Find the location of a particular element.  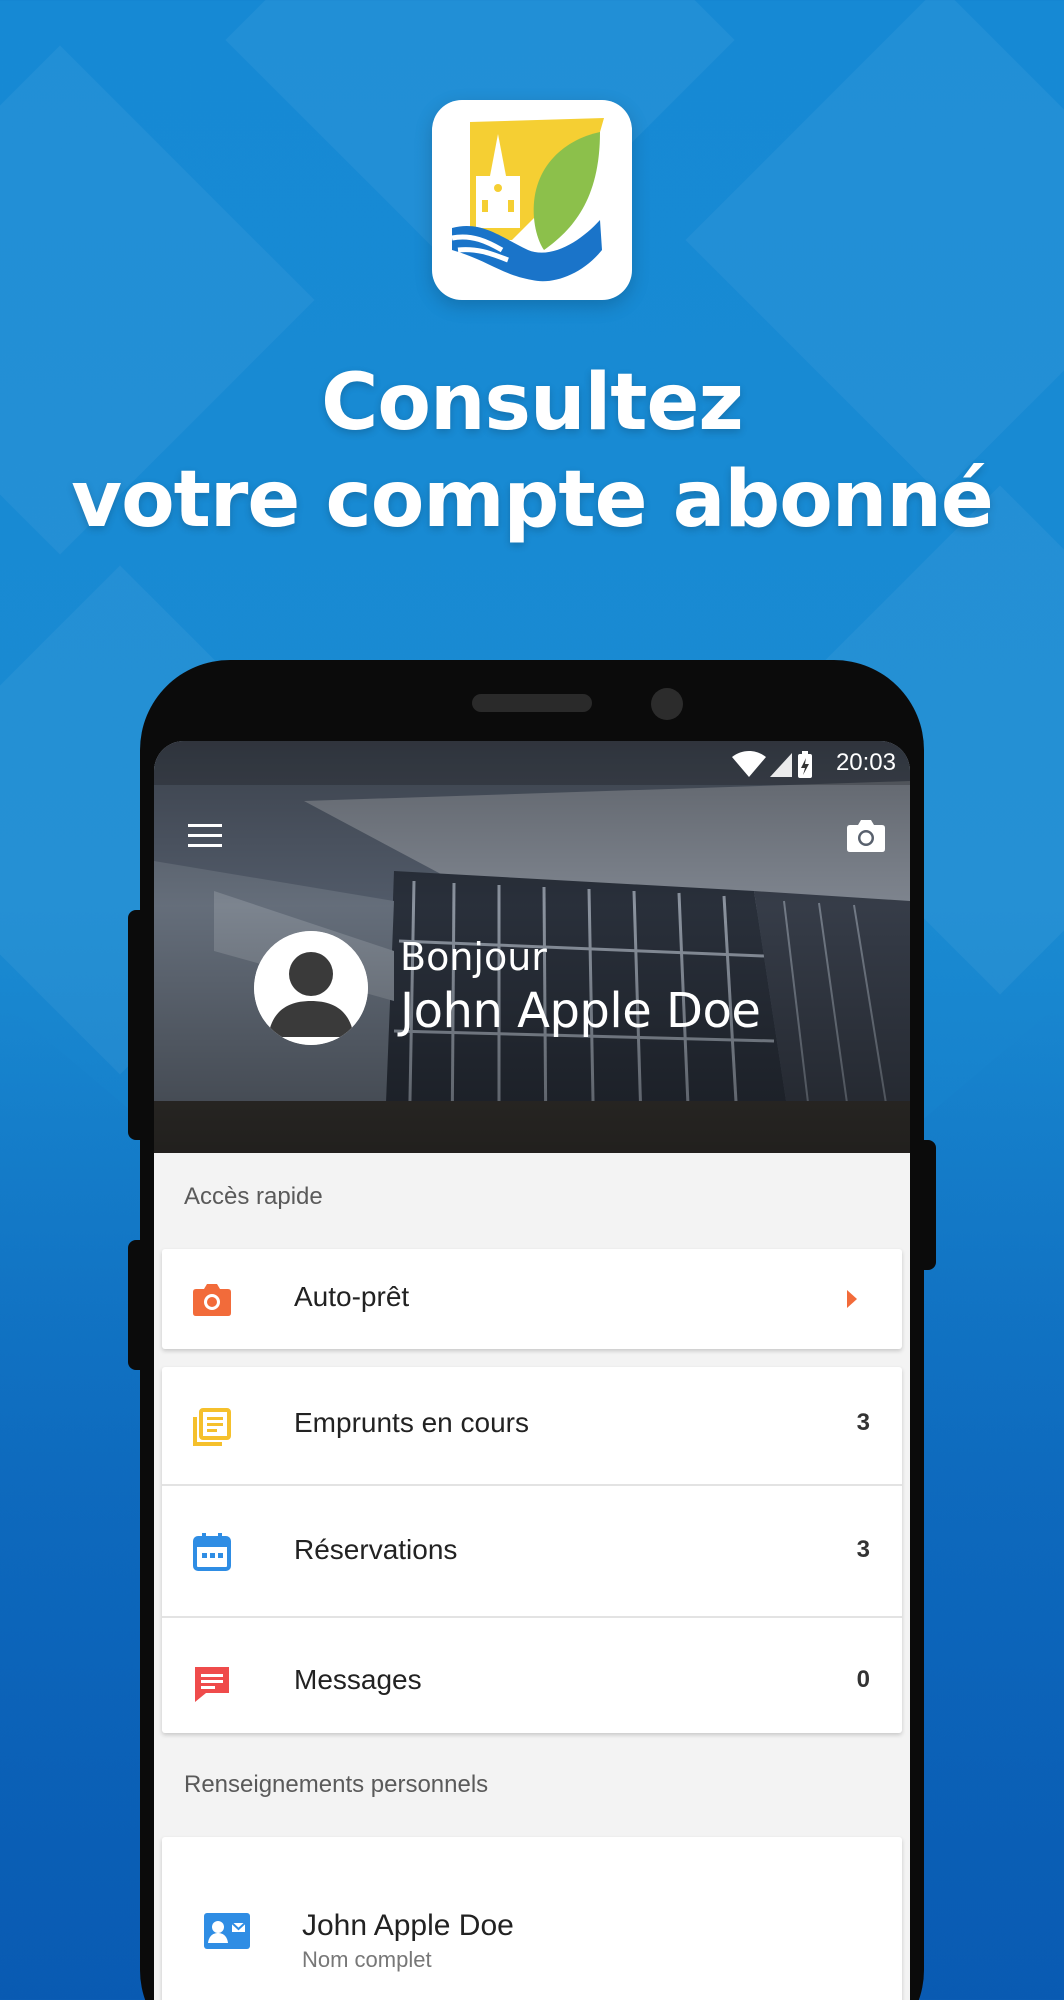

quick-access-label: Auto-prêt is located at coordinates (352, 1296).